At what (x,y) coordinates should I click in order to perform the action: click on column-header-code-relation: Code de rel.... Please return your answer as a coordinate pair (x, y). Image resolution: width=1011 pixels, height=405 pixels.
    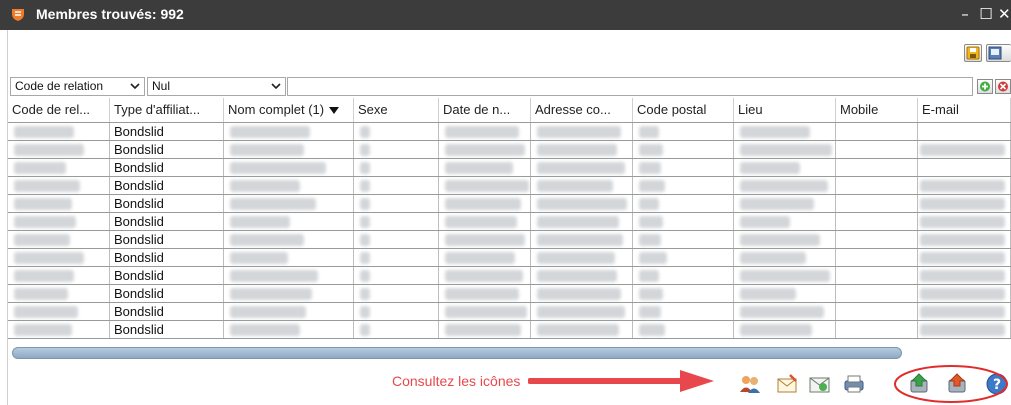
    Looking at the image, I should click on (59, 110).